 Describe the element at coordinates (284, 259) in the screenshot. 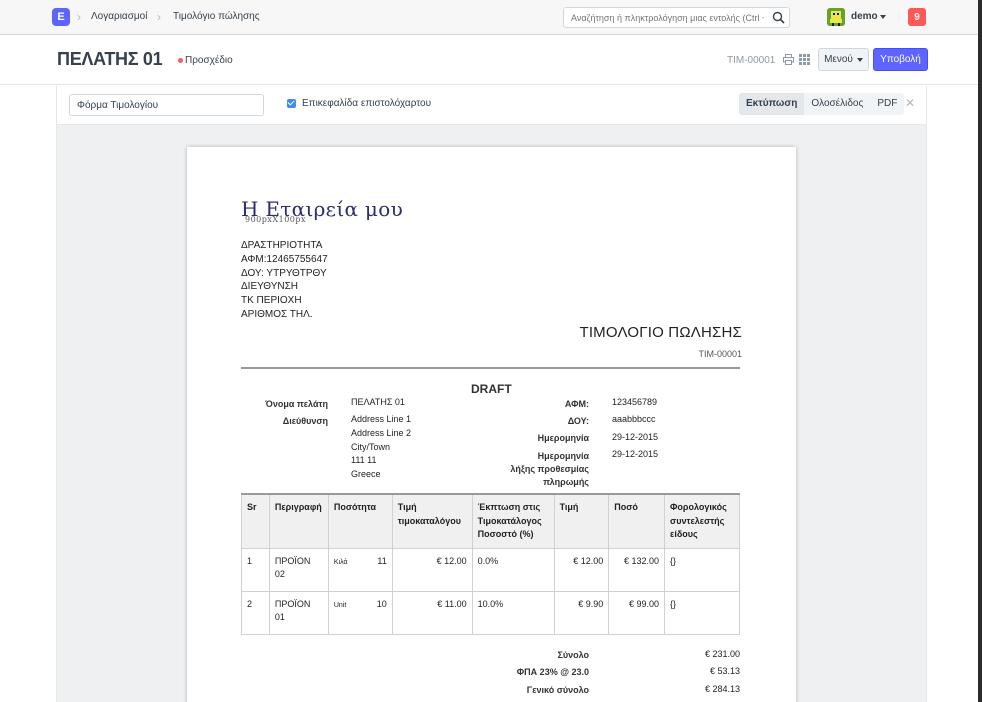

I see `company-address-line: ΑΦΜ:12465755647` at that location.